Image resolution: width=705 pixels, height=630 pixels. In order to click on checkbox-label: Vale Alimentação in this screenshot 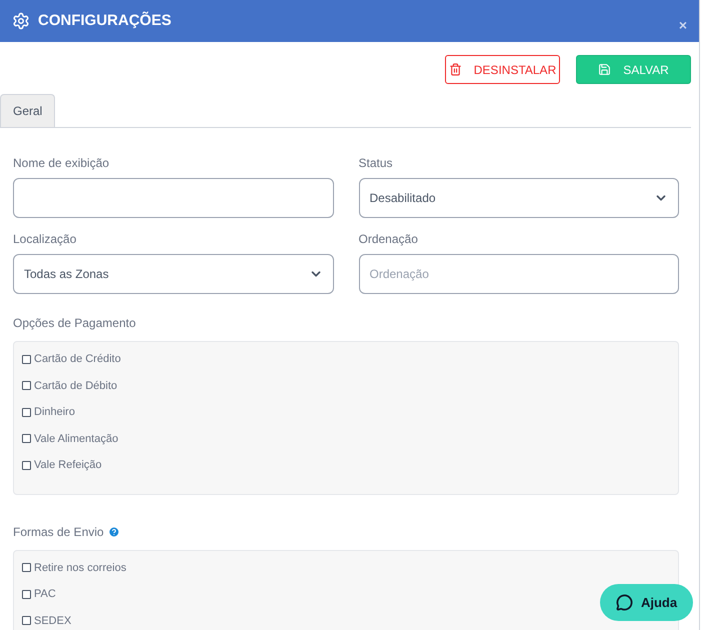, I will do `click(76, 439)`.